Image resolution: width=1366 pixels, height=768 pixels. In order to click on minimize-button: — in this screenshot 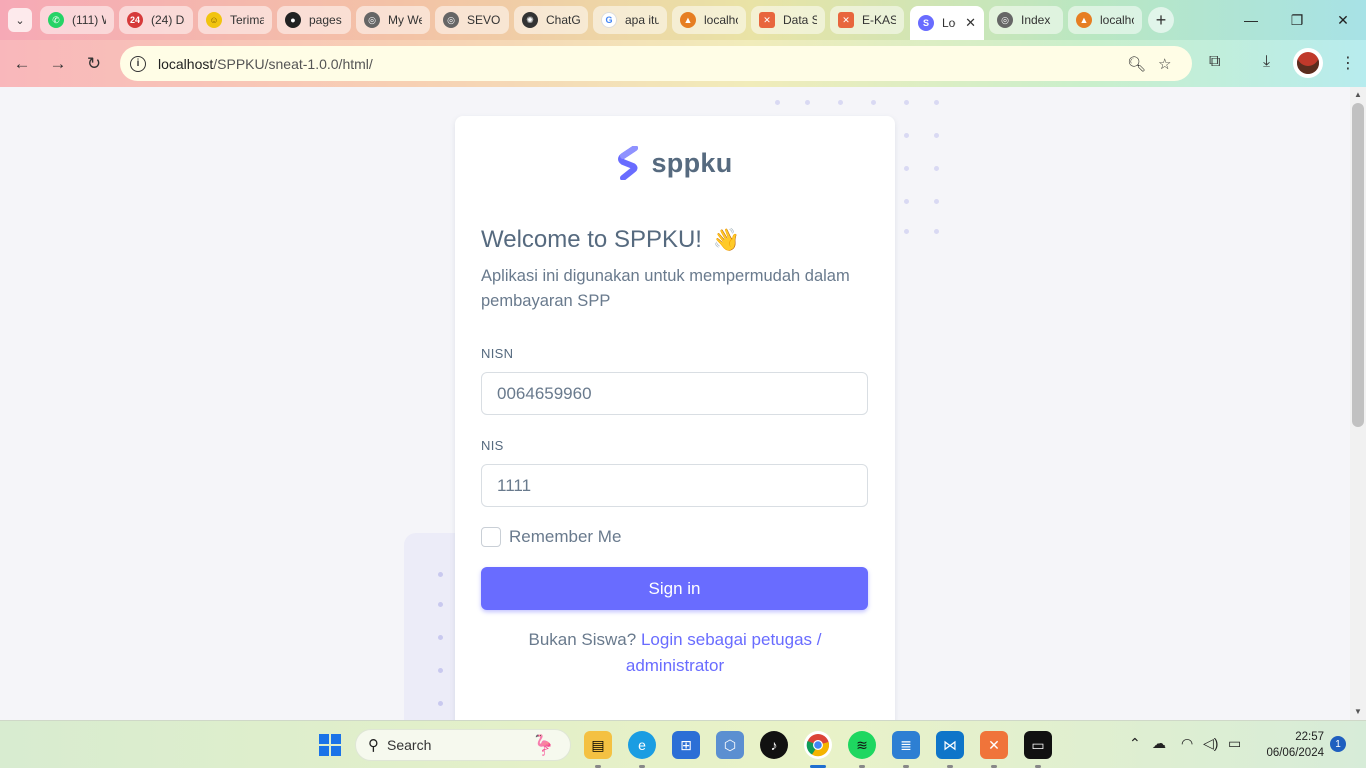, I will do `click(1251, 20)`.